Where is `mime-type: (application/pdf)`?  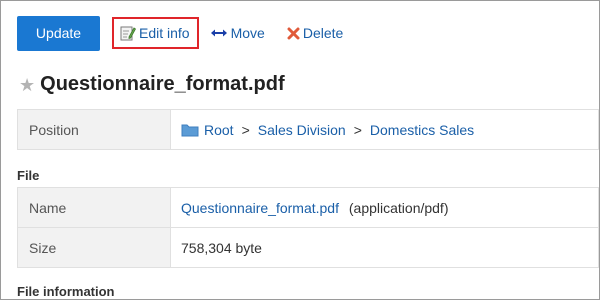 mime-type: (application/pdf) is located at coordinates (398, 207).